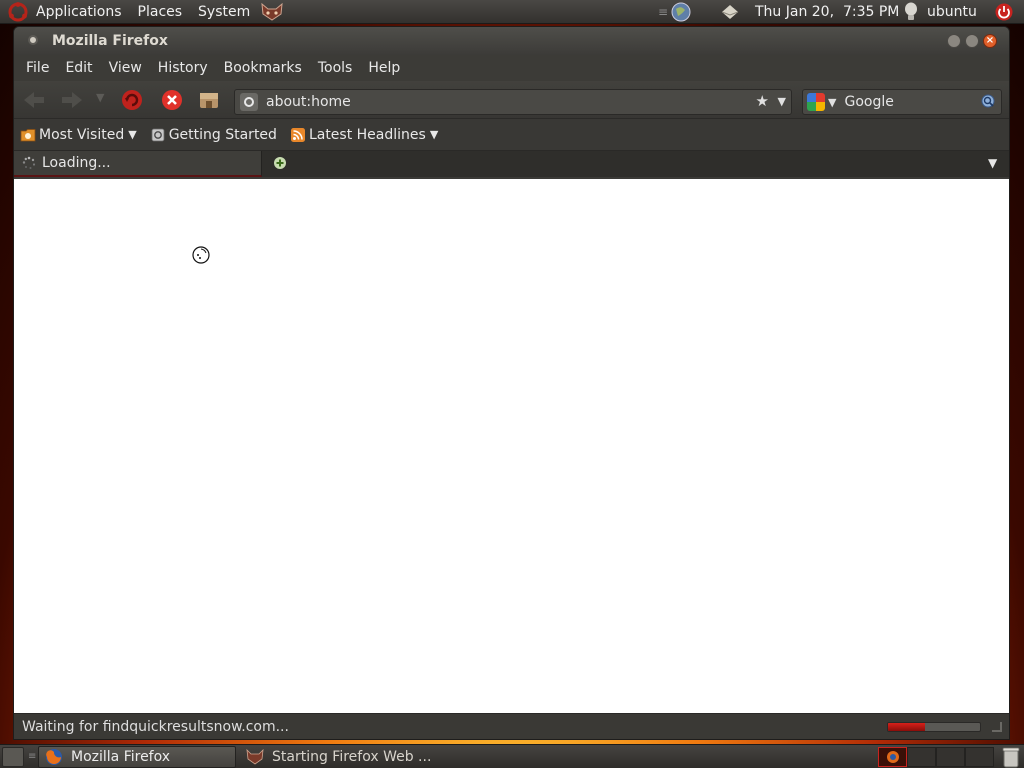 The height and width of the screenshot is (768, 1024). Describe the element at coordinates (335, 68) in the screenshot. I see `menu-tools: Tools` at that location.